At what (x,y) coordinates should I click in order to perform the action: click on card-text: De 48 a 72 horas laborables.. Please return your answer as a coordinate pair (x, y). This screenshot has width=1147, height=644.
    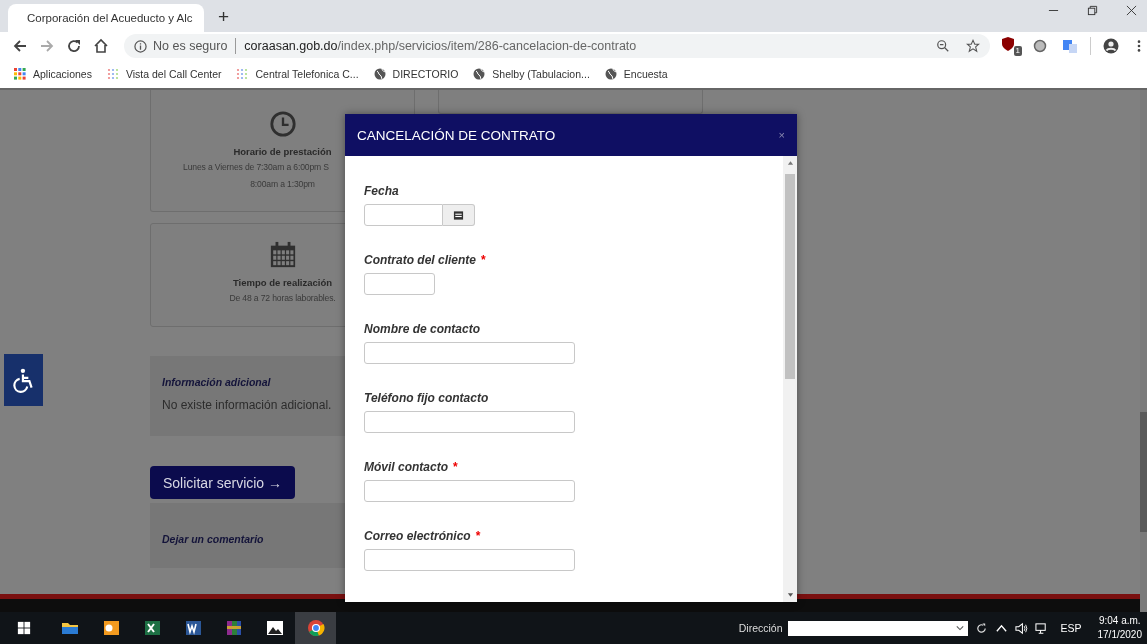
    Looking at the image, I should click on (282, 298).